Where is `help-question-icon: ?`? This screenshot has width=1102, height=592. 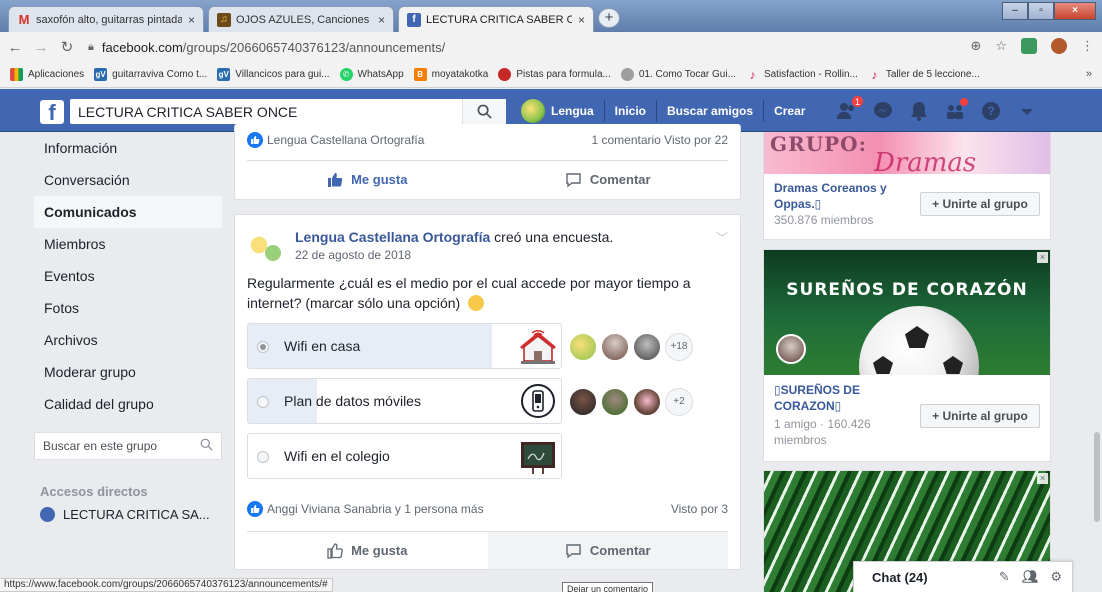
help-question-icon: ? is located at coordinates (991, 111).